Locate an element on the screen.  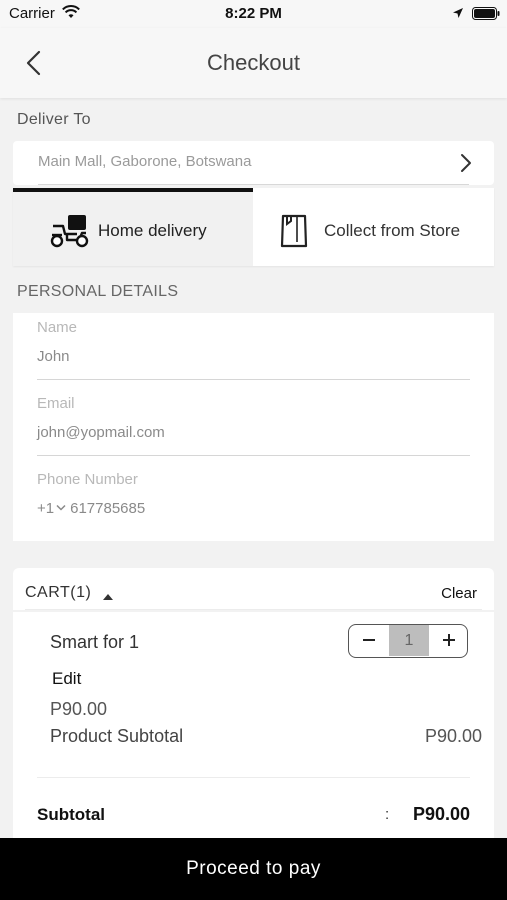
phone-field: Phone Number +1 617785685 is located at coordinates (253, 494).